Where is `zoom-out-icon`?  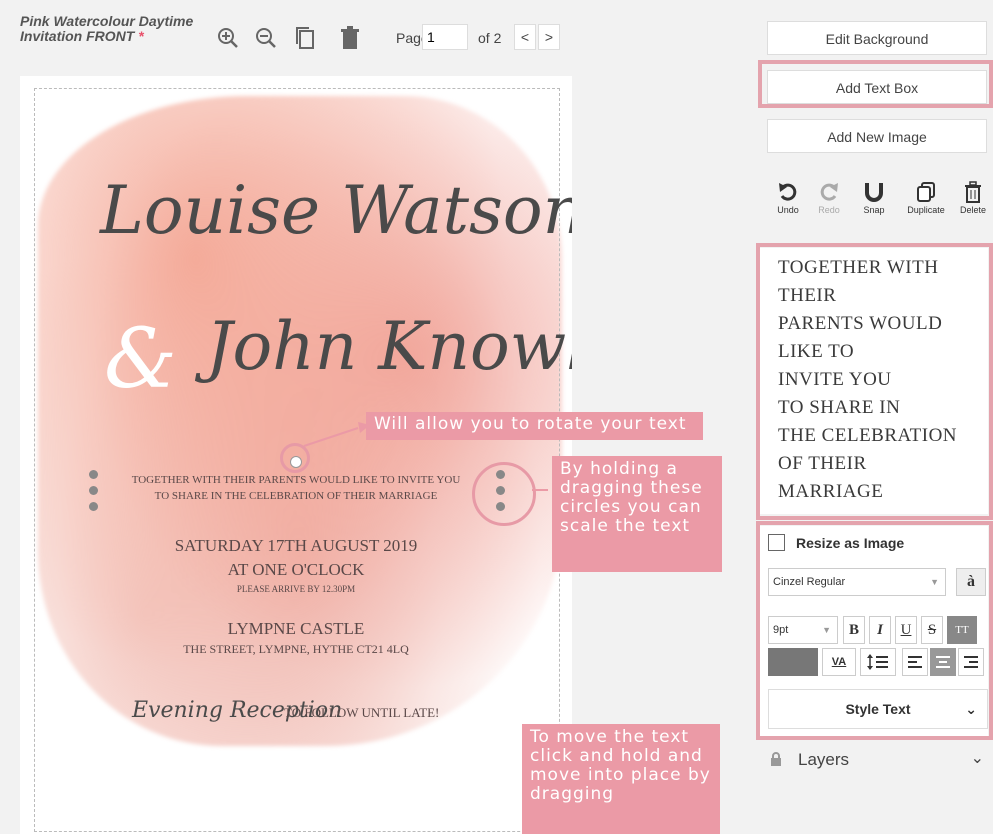
zoom-out-icon is located at coordinates (266, 38).